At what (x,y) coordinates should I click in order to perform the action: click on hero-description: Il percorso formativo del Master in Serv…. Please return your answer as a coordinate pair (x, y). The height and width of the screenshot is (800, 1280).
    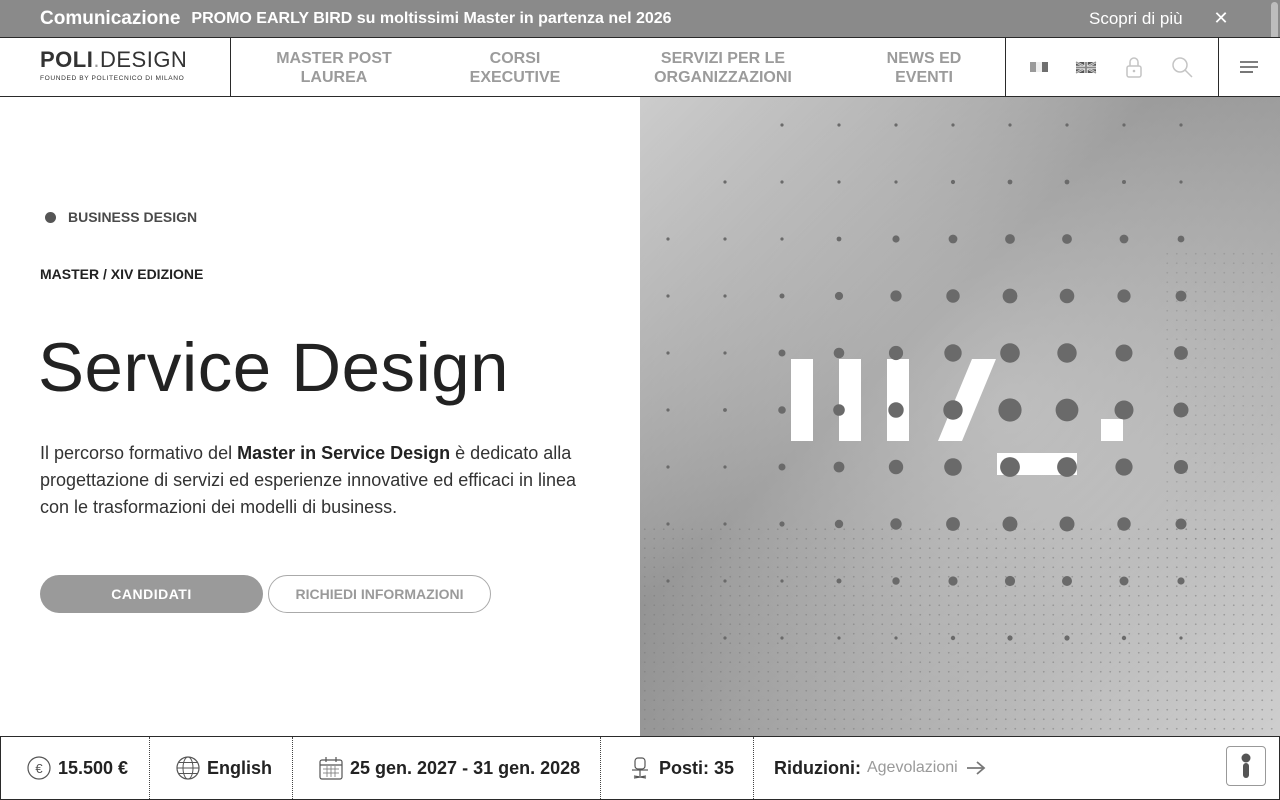
    Looking at the image, I should click on (320, 480).